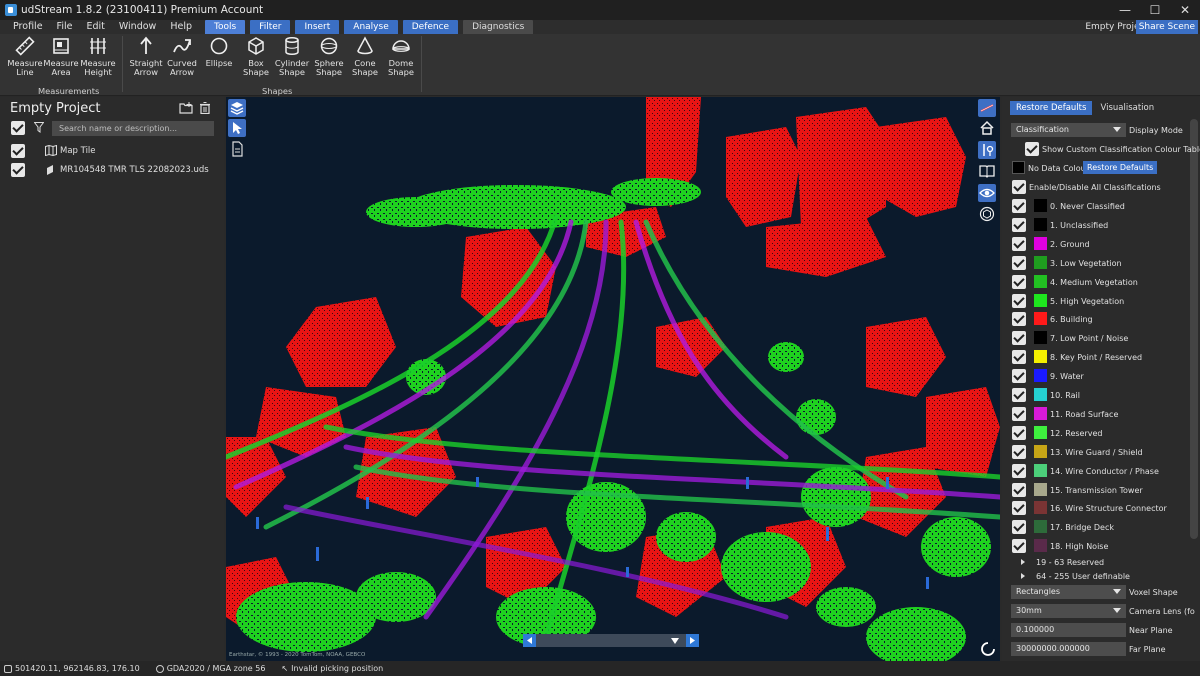 Image resolution: width=1200 pixels, height=676 pixels. What do you see at coordinates (146, 56) in the screenshot?
I see `straight-arrow-button: Straight Arrow` at bounding box center [146, 56].